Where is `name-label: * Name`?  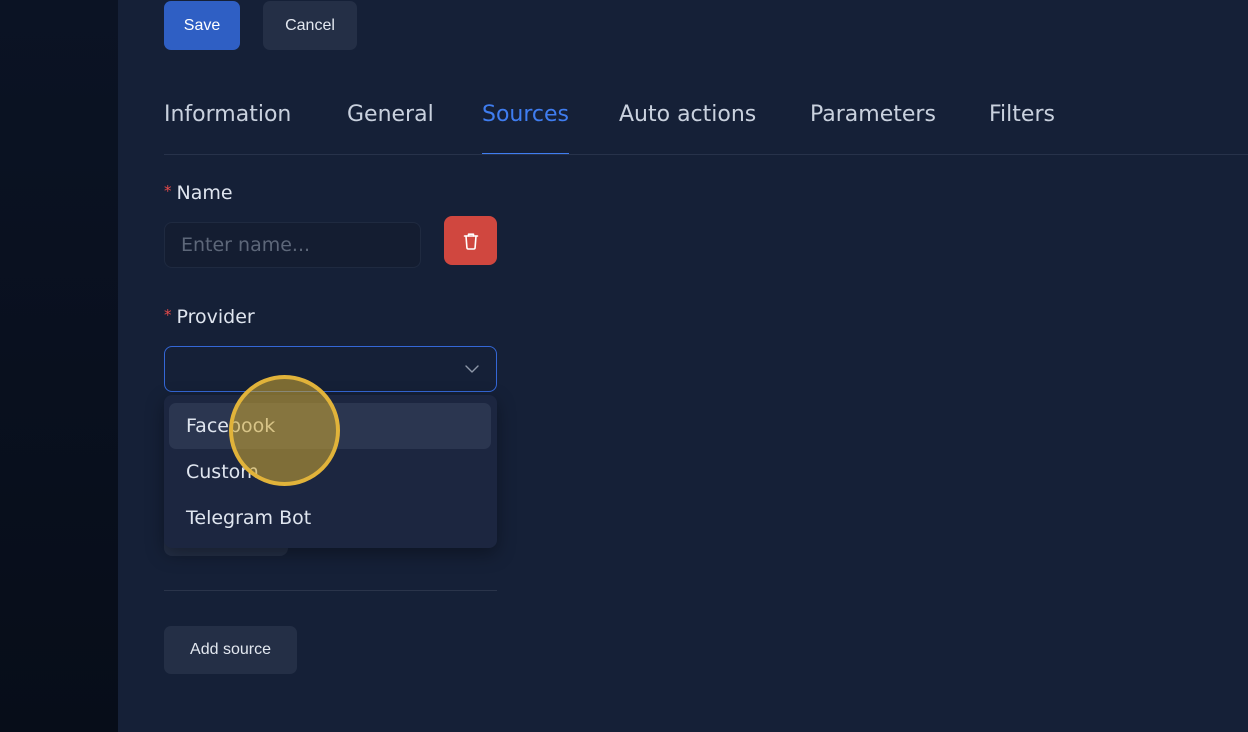
name-label: * Name is located at coordinates (198, 193).